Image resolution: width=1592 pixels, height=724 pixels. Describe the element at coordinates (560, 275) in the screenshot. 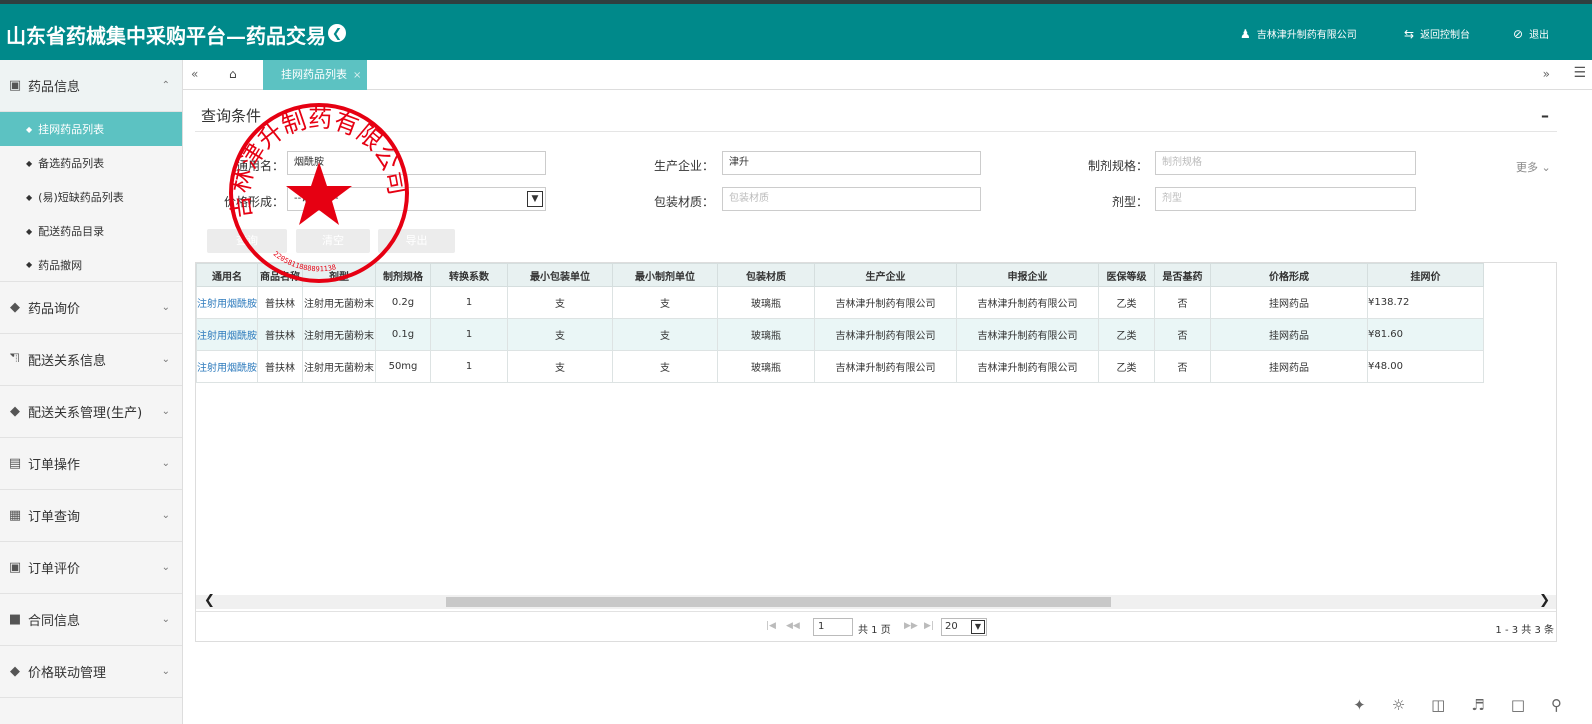

I see `column-header: 最小包装单位` at that location.